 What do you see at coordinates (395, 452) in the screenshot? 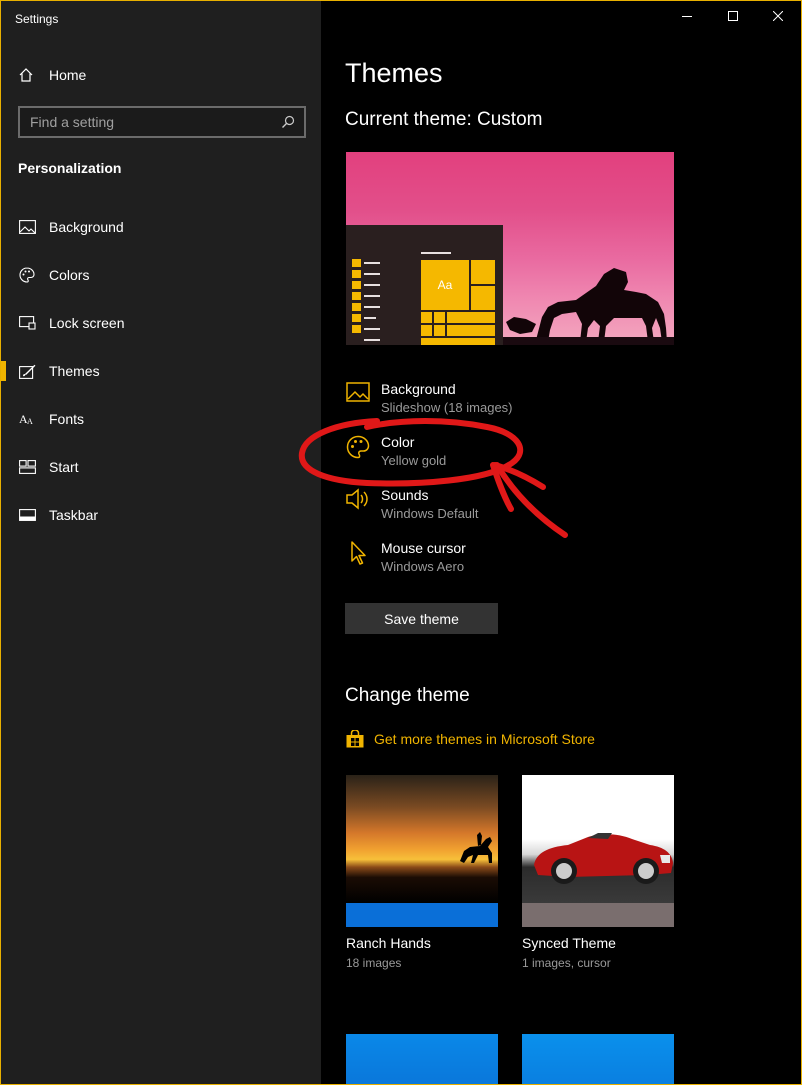
I see `color-setting: Color Yellow gold` at bounding box center [395, 452].